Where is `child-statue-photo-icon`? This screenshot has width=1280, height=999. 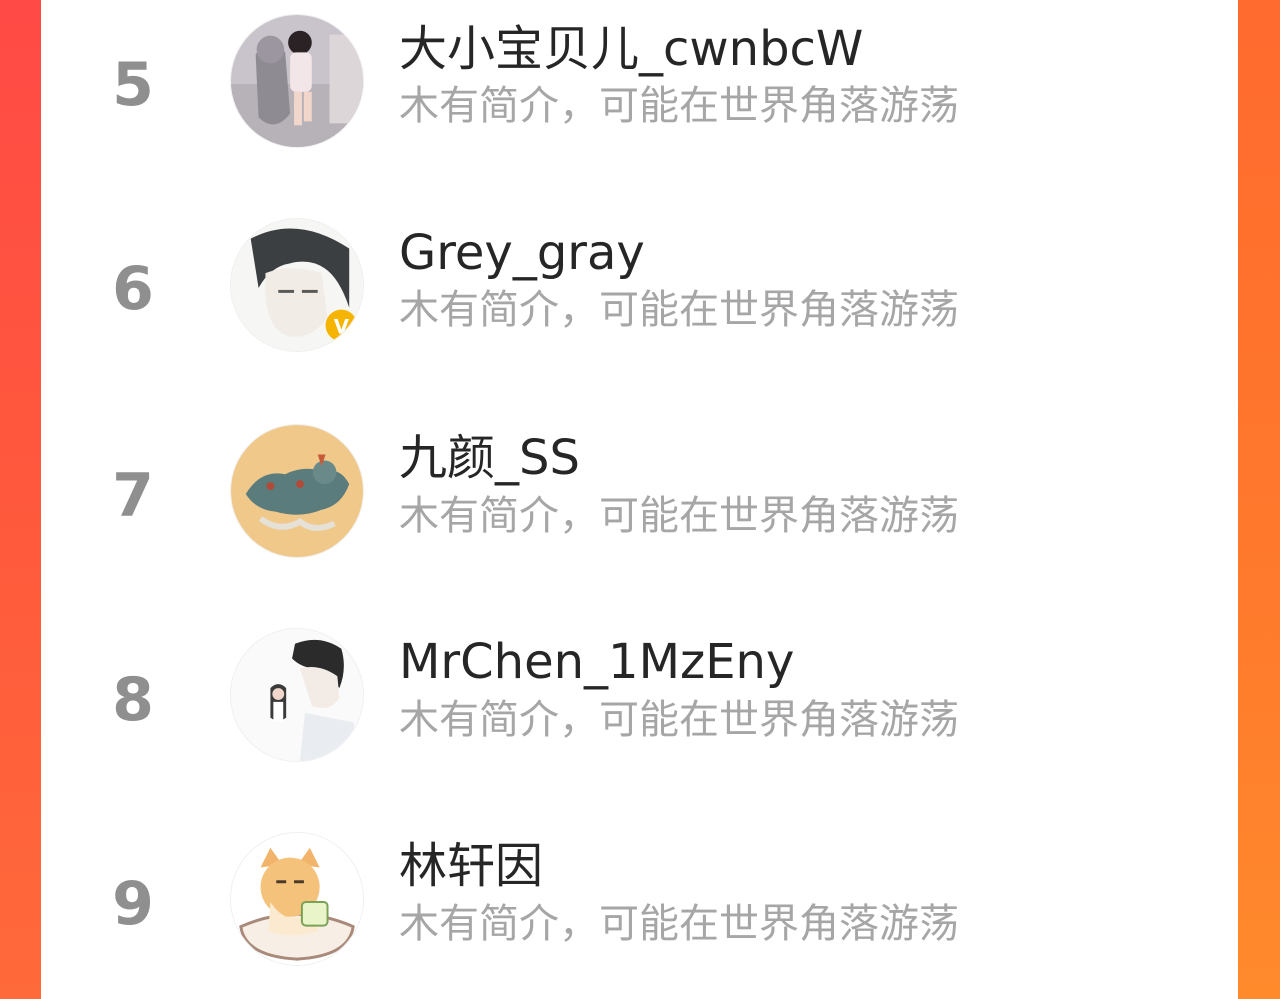 child-statue-photo-icon is located at coordinates (297, 81).